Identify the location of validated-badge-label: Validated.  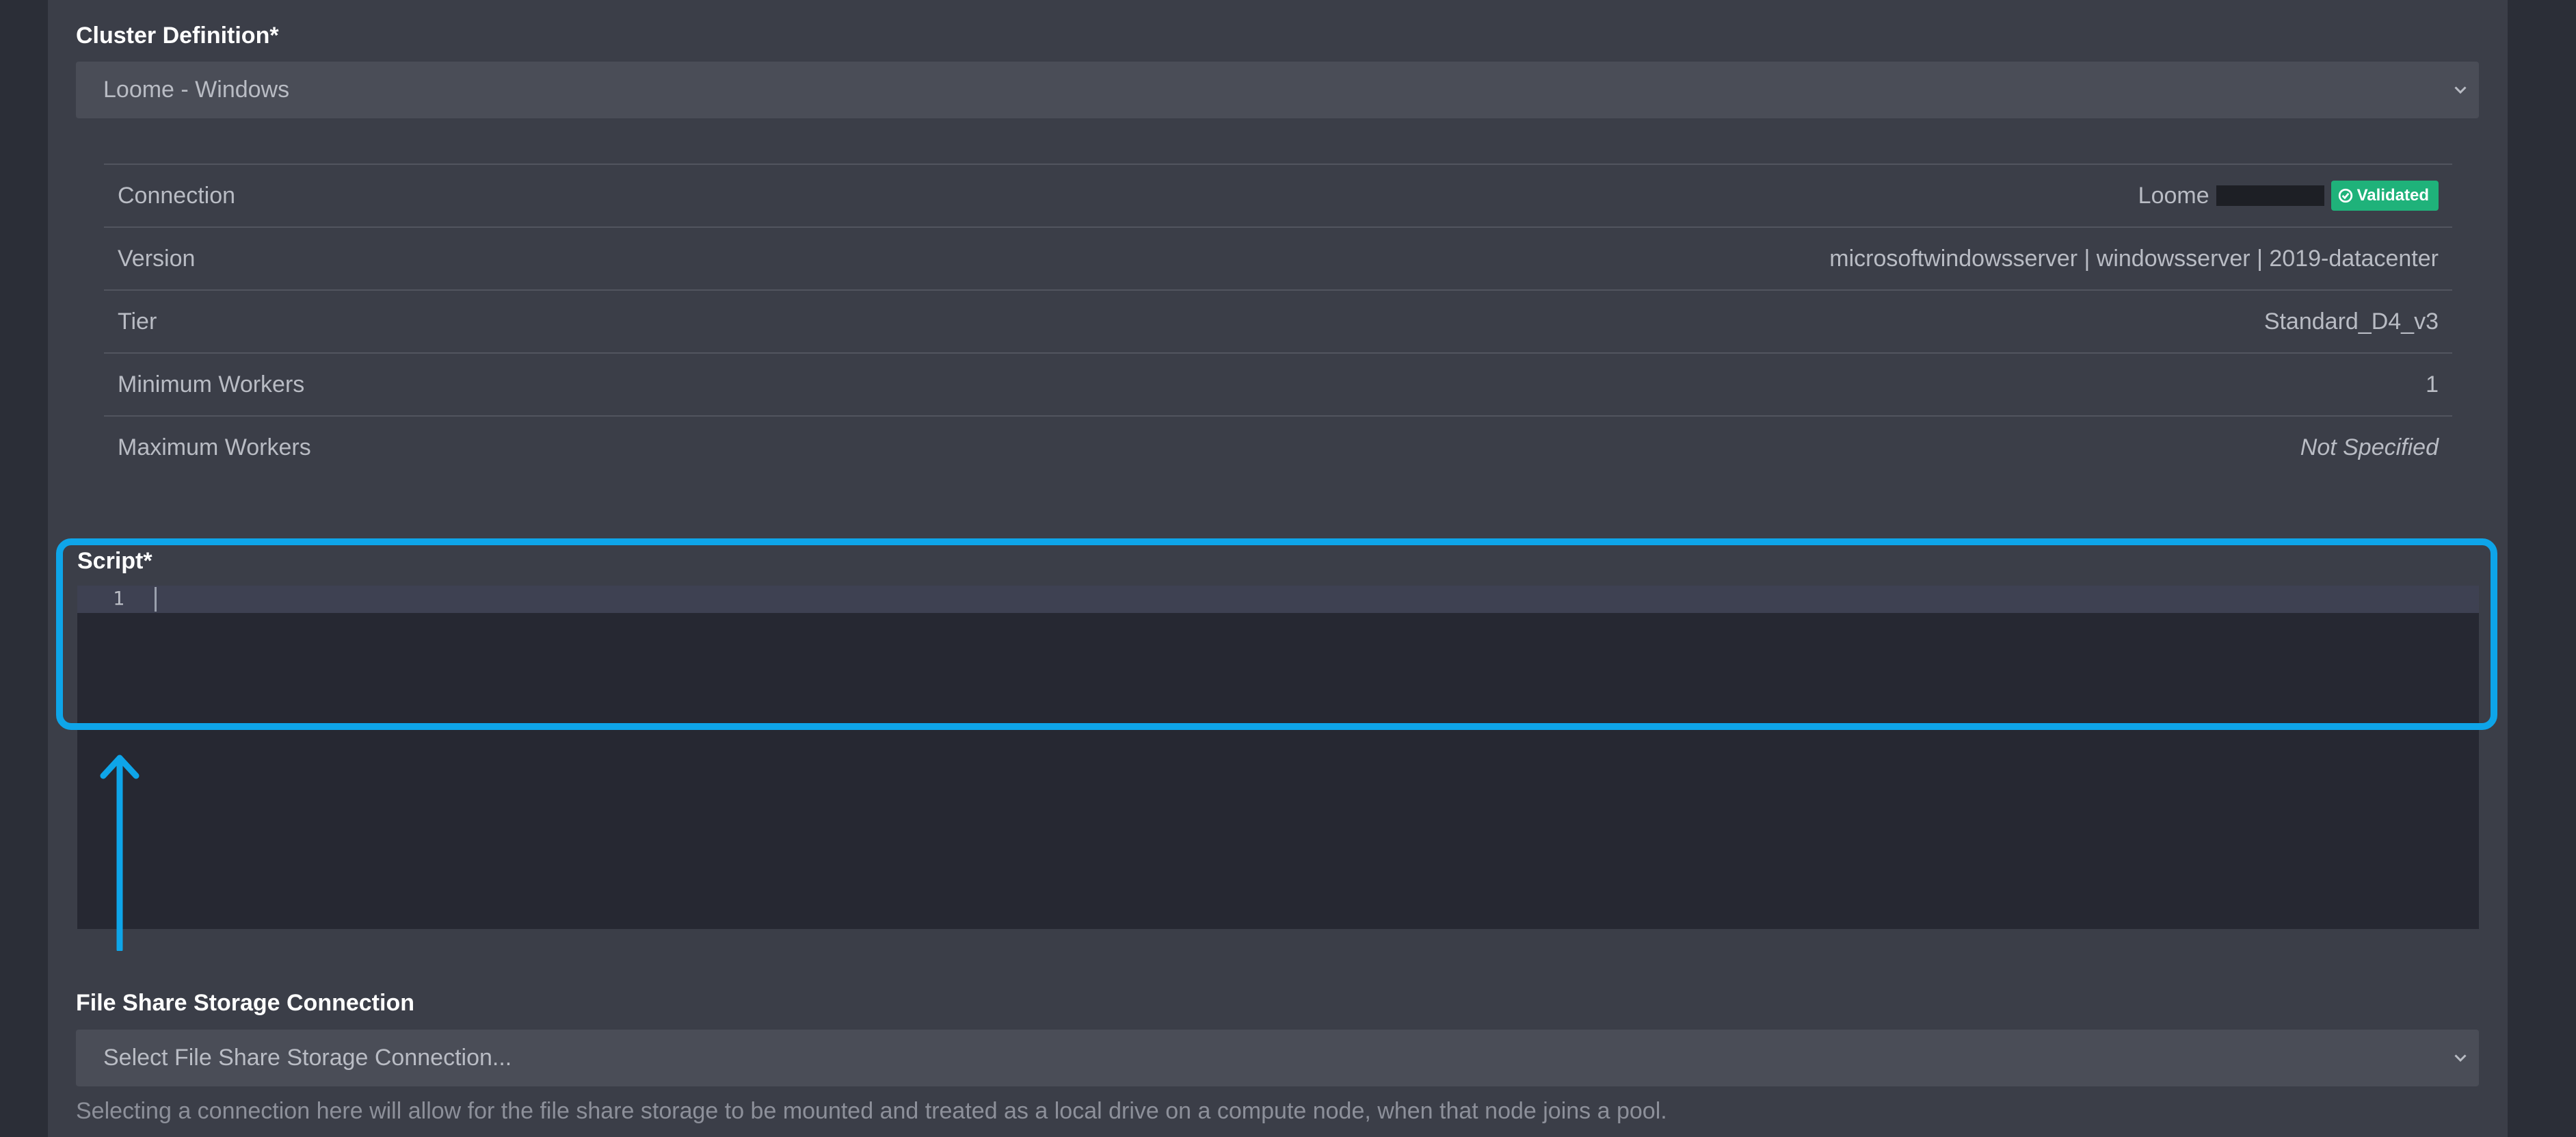
(2392, 195).